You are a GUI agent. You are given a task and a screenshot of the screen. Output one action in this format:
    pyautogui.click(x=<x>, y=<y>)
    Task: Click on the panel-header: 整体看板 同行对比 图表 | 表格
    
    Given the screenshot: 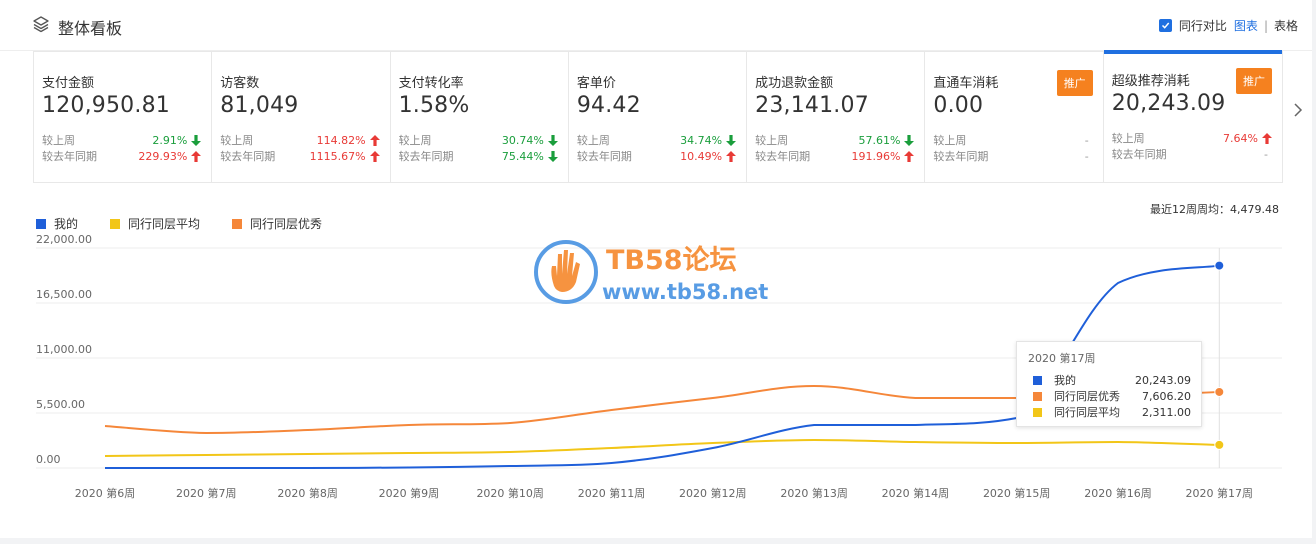 What is the action you would take?
    pyautogui.click(x=656, y=25)
    